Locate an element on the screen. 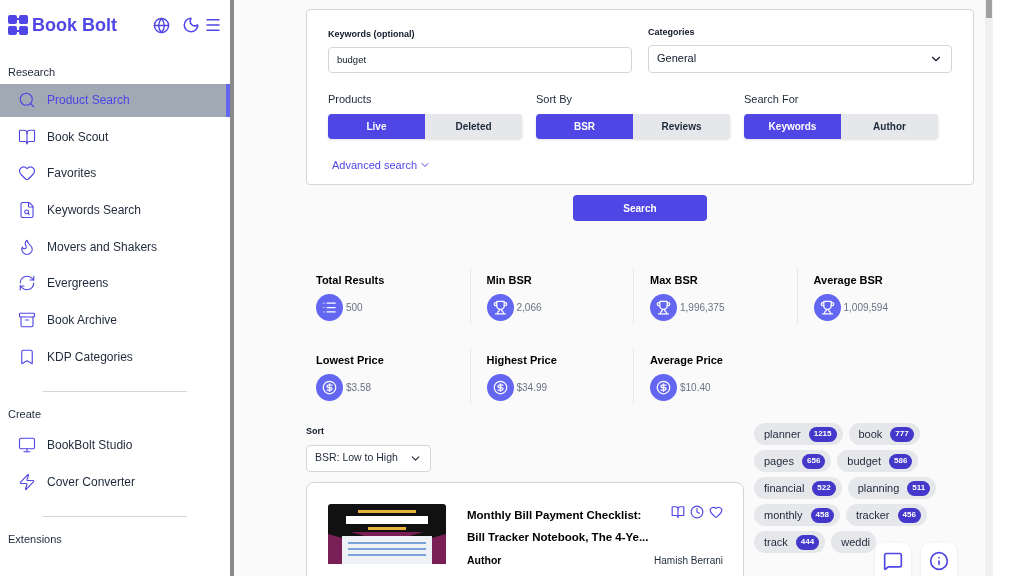 The image size is (1024, 576). clock-icon is located at coordinates (697, 511).